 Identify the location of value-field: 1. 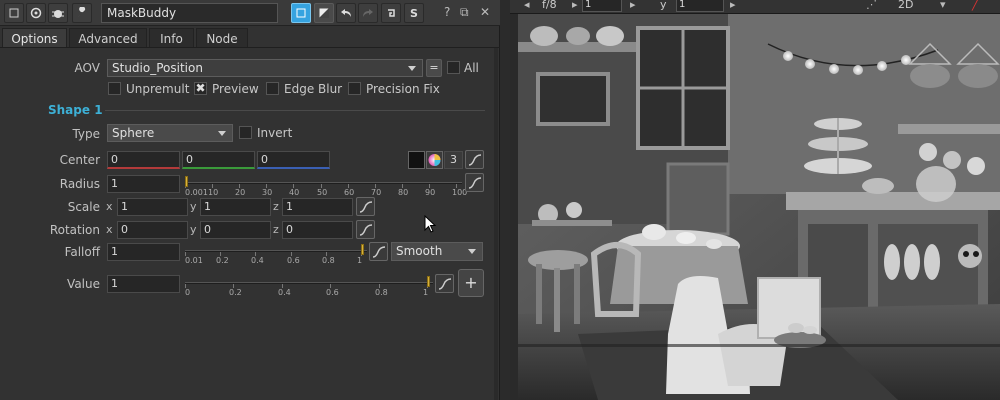
(143, 284).